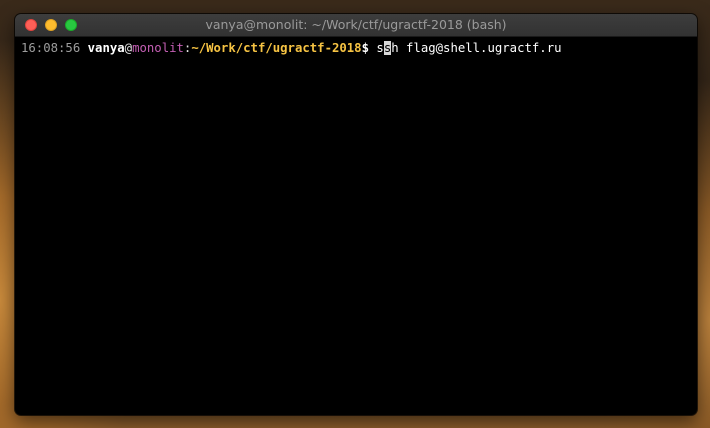 This screenshot has width=710, height=428. Describe the element at coordinates (692, 226) in the screenshot. I see `terminal-scrollbar` at that location.